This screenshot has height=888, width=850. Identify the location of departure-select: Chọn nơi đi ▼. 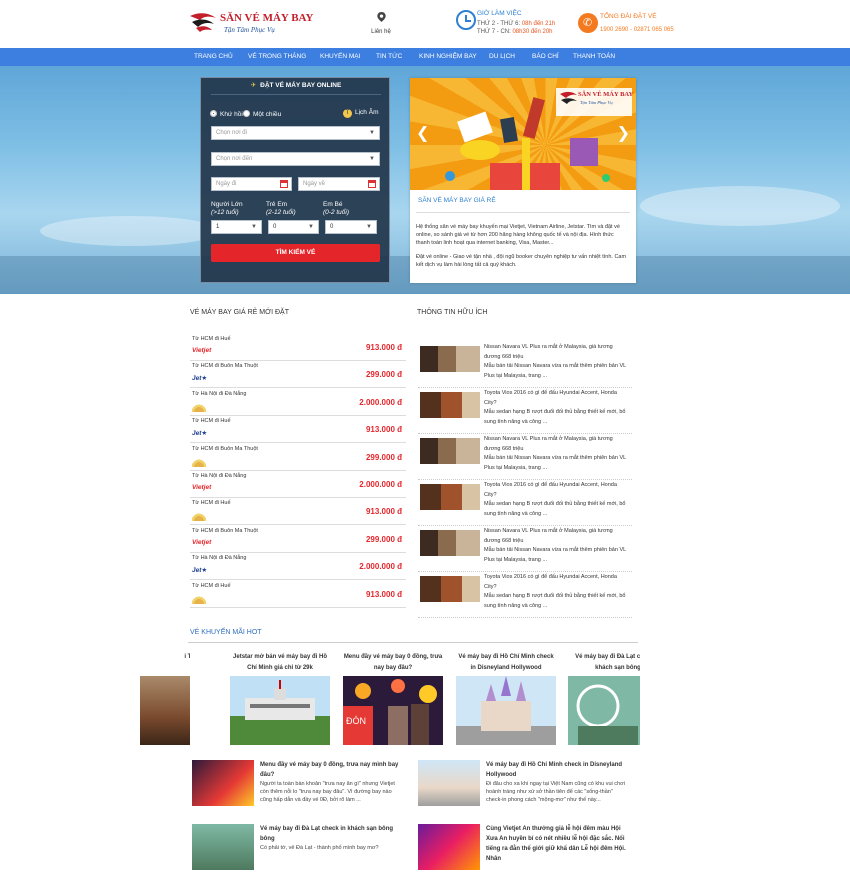
(295, 133).